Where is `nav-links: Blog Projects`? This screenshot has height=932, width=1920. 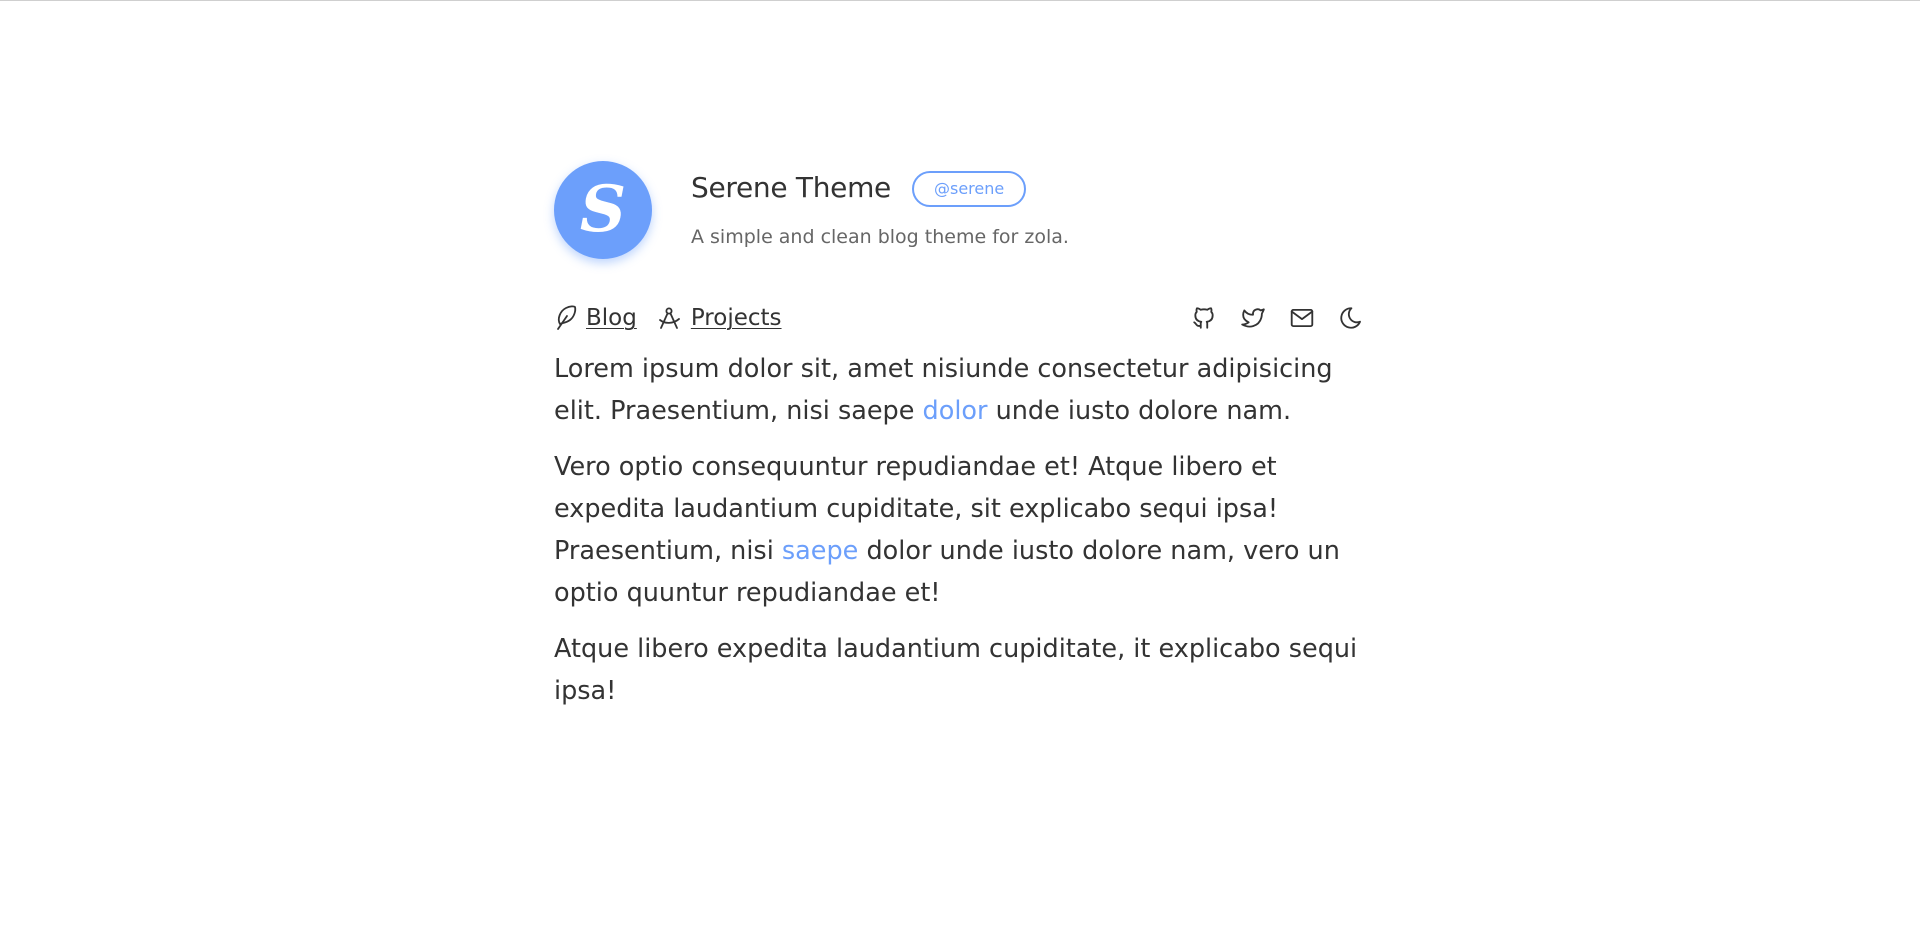
nav-links: Blog Projects is located at coordinates (678, 318).